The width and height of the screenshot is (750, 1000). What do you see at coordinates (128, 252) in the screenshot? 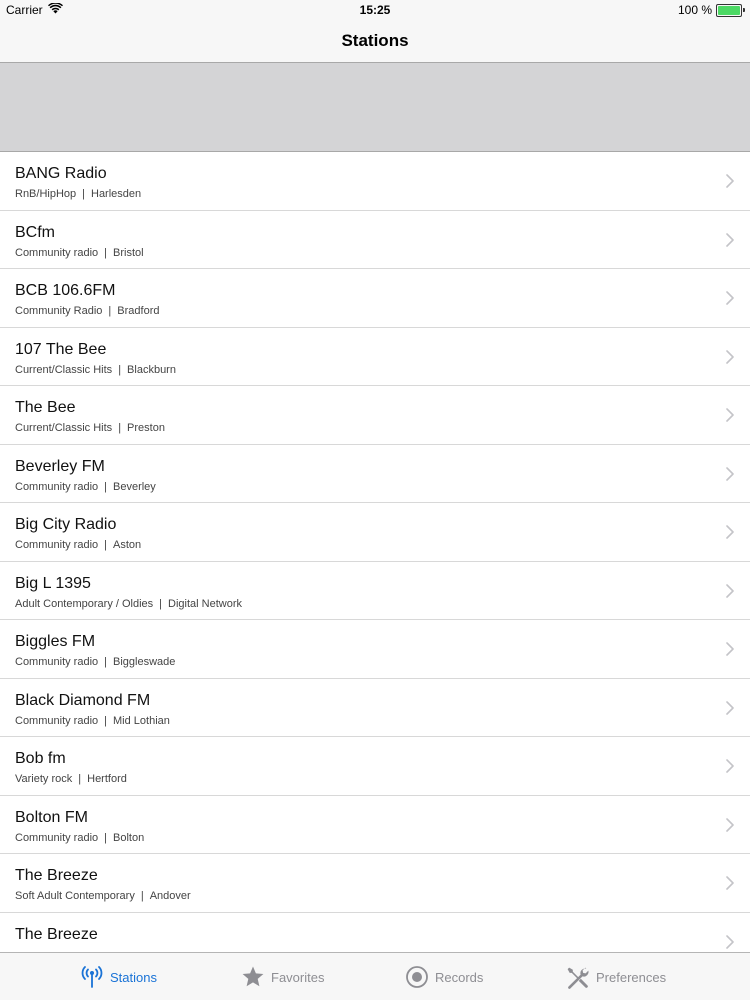
I see `station-location: Bristol` at bounding box center [128, 252].